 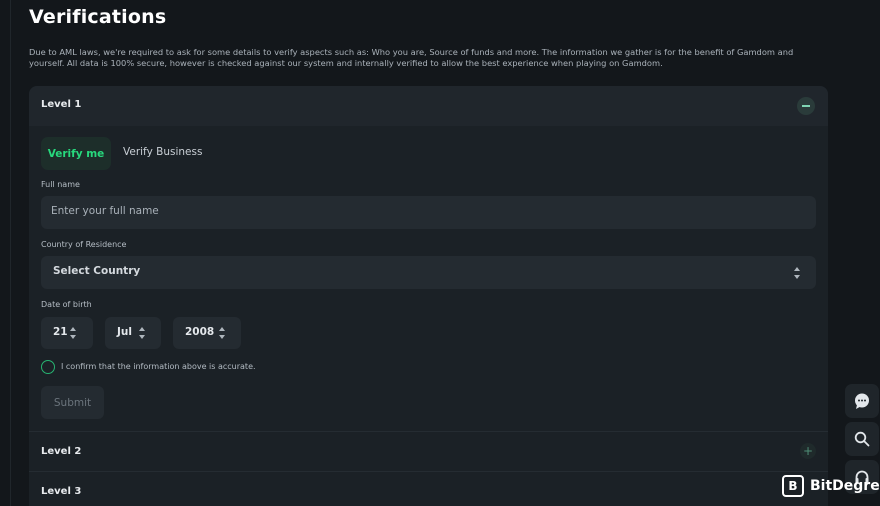 What do you see at coordinates (105, 211) in the screenshot?
I see `full-name-placeholder: Enter your full name` at bounding box center [105, 211].